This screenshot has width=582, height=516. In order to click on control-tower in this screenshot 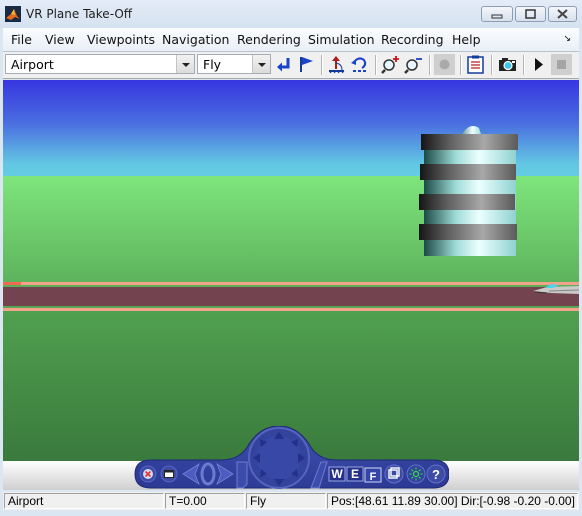, I will do `click(468, 191)`.